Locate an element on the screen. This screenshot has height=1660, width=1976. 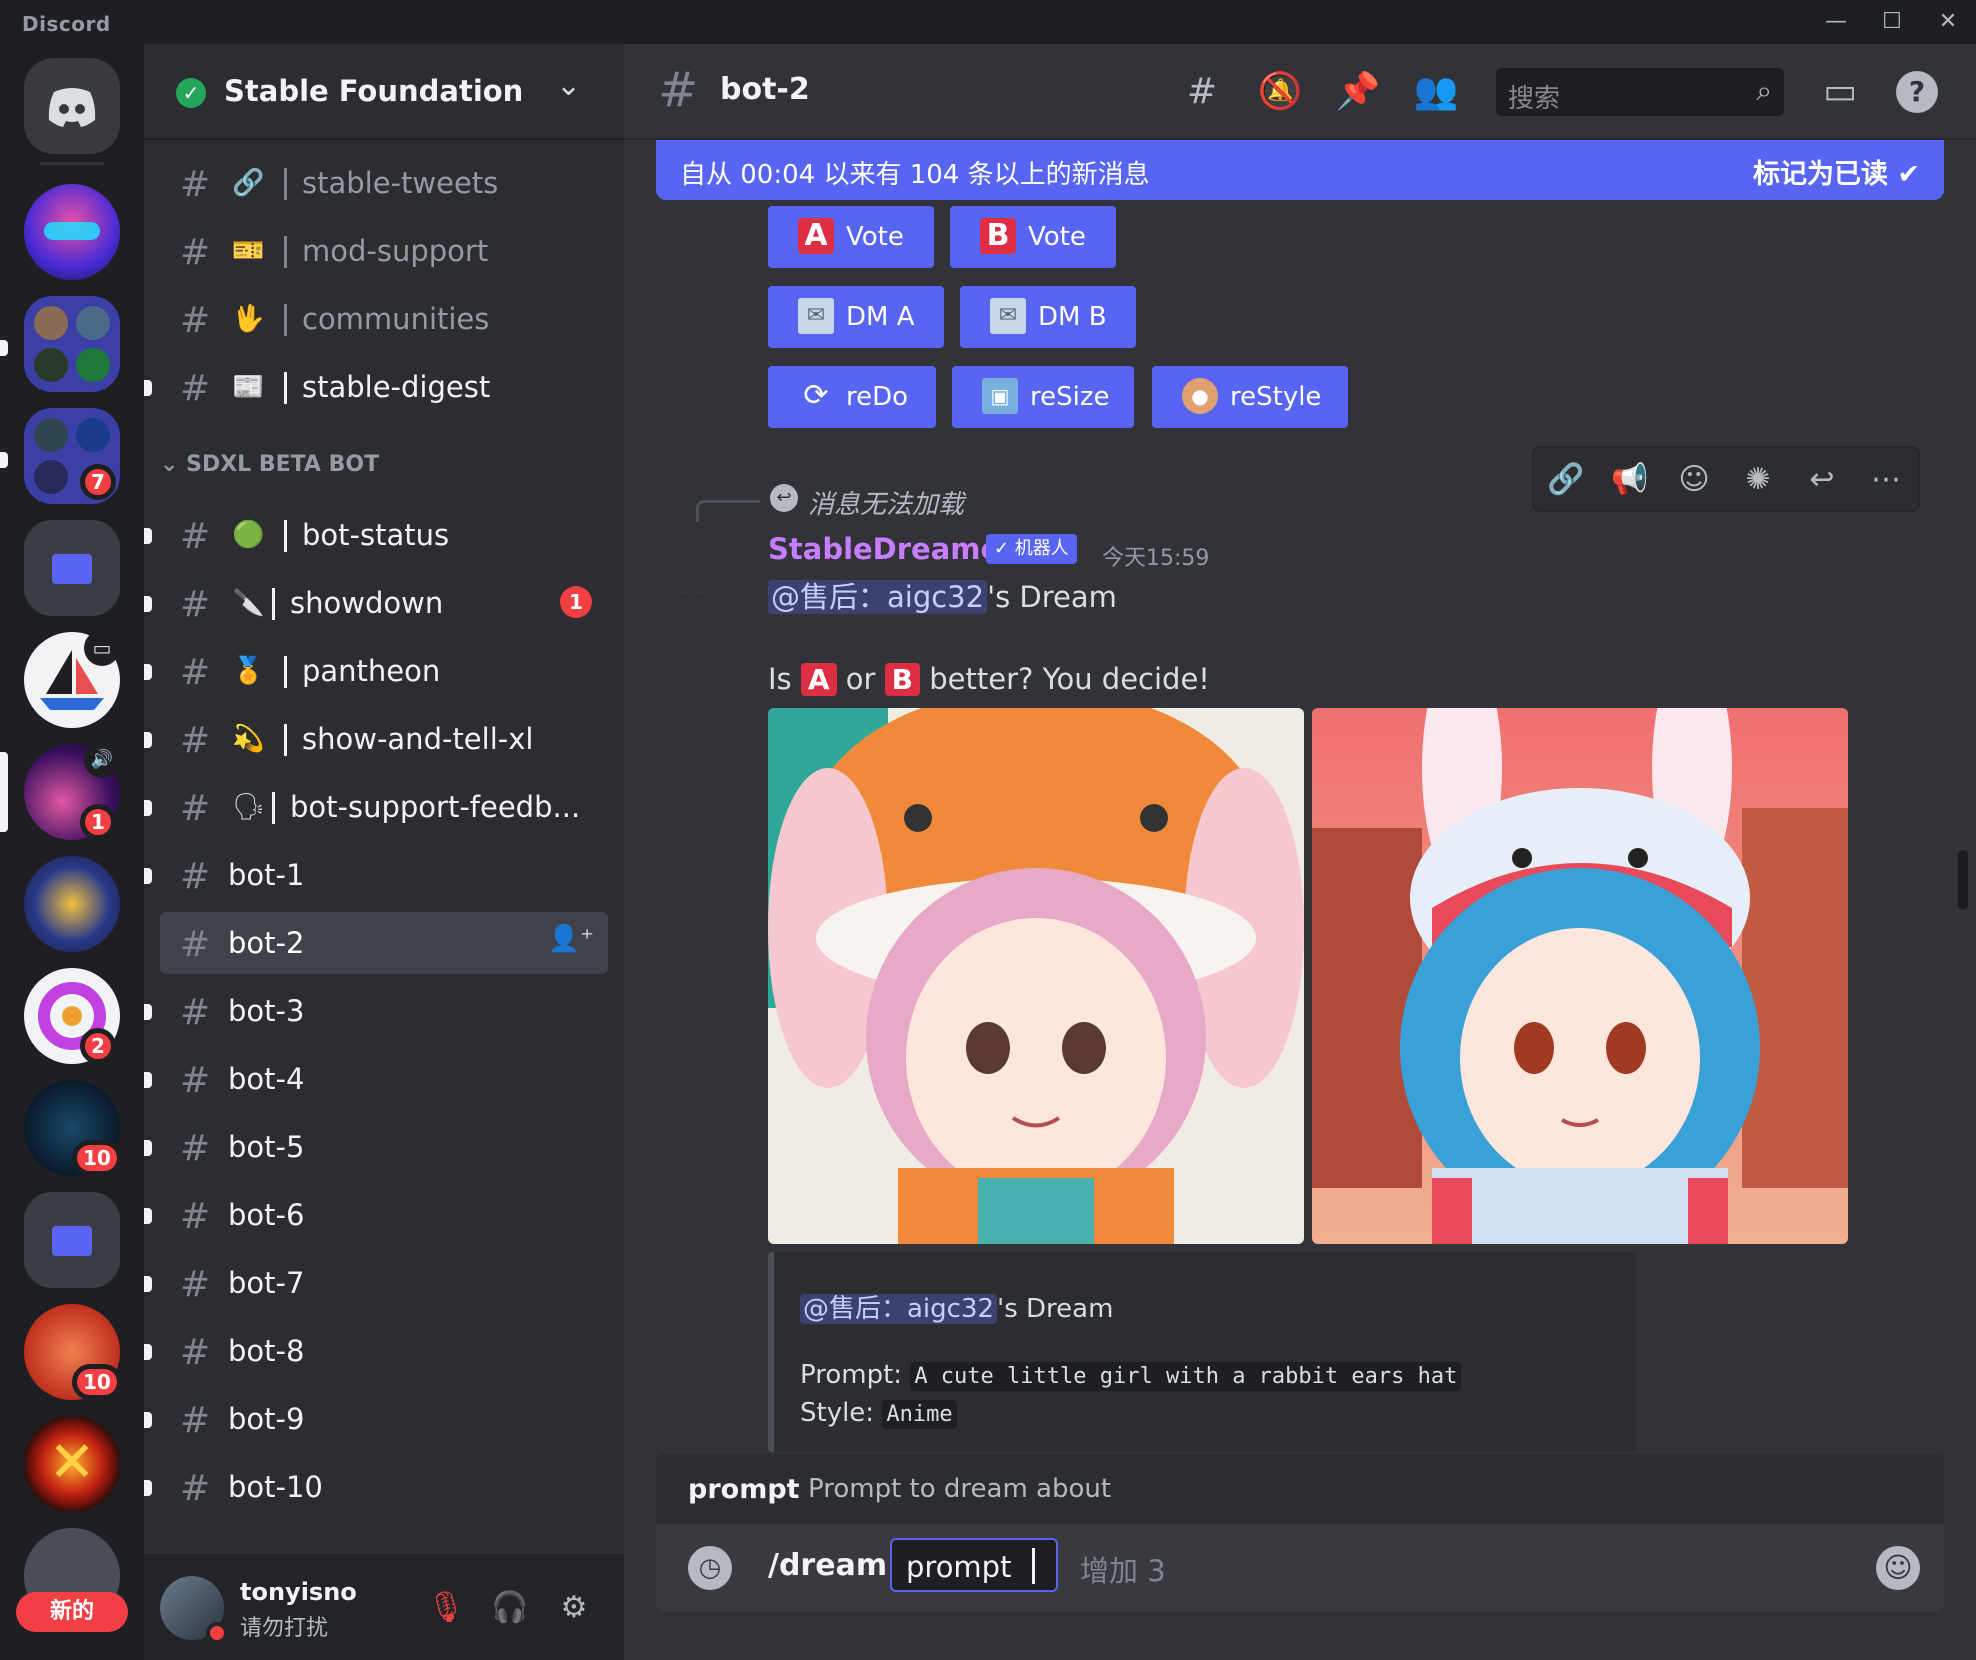
channel-bot-status: # 🟢 bot-status is located at coordinates (376, 535).